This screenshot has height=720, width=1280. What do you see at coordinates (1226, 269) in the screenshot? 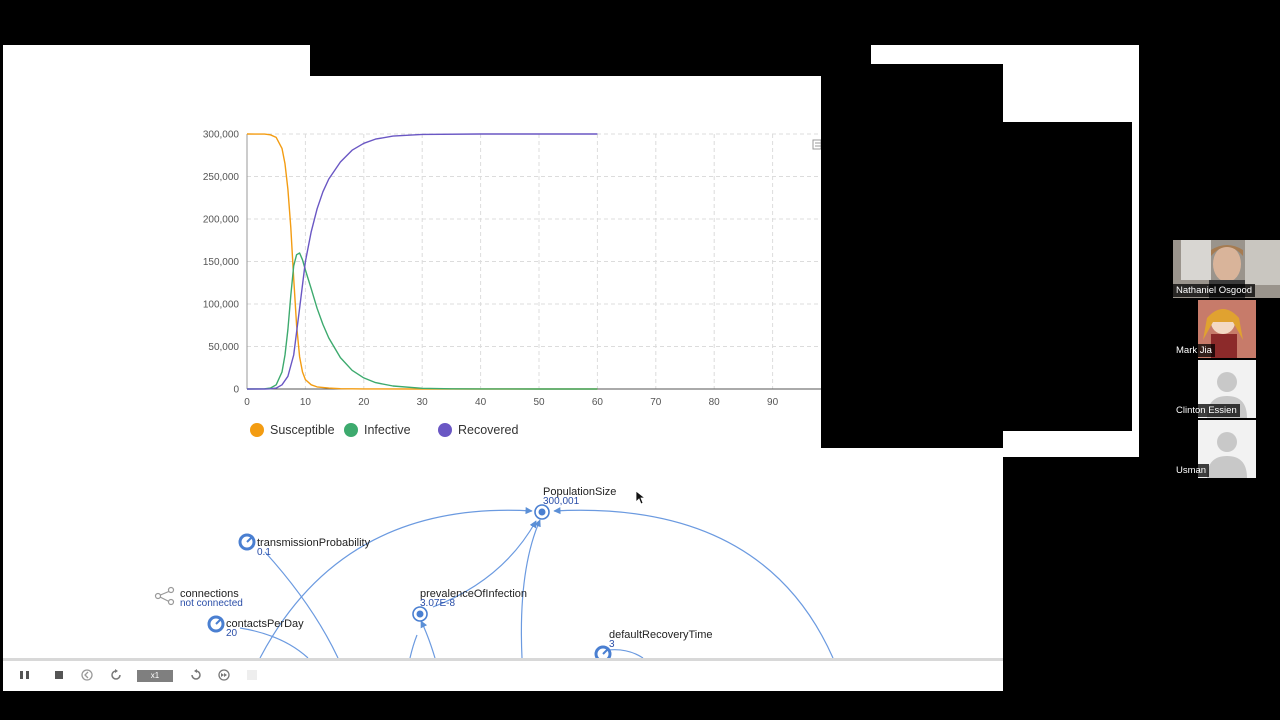
I see `participant-tile: Nathaniel Osgood` at bounding box center [1226, 269].